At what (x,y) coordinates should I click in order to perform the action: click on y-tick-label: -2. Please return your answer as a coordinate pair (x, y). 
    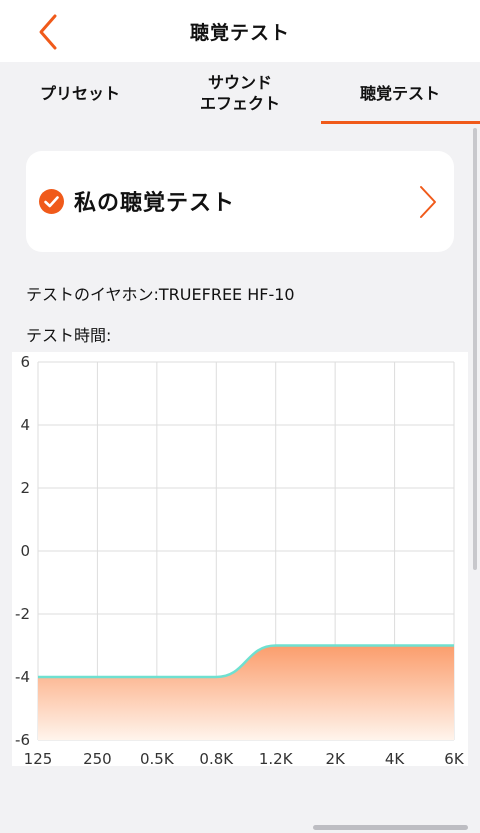
    Looking at the image, I should click on (22, 614).